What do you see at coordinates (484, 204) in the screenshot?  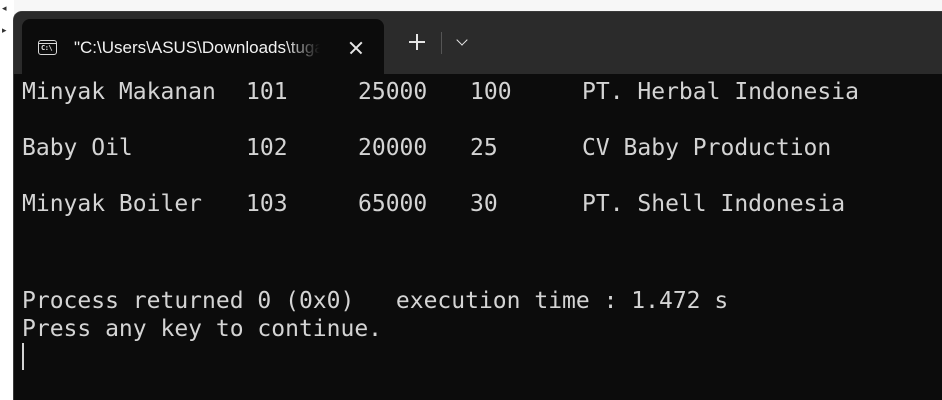 I see `product-qty: 30` at bounding box center [484, 204].